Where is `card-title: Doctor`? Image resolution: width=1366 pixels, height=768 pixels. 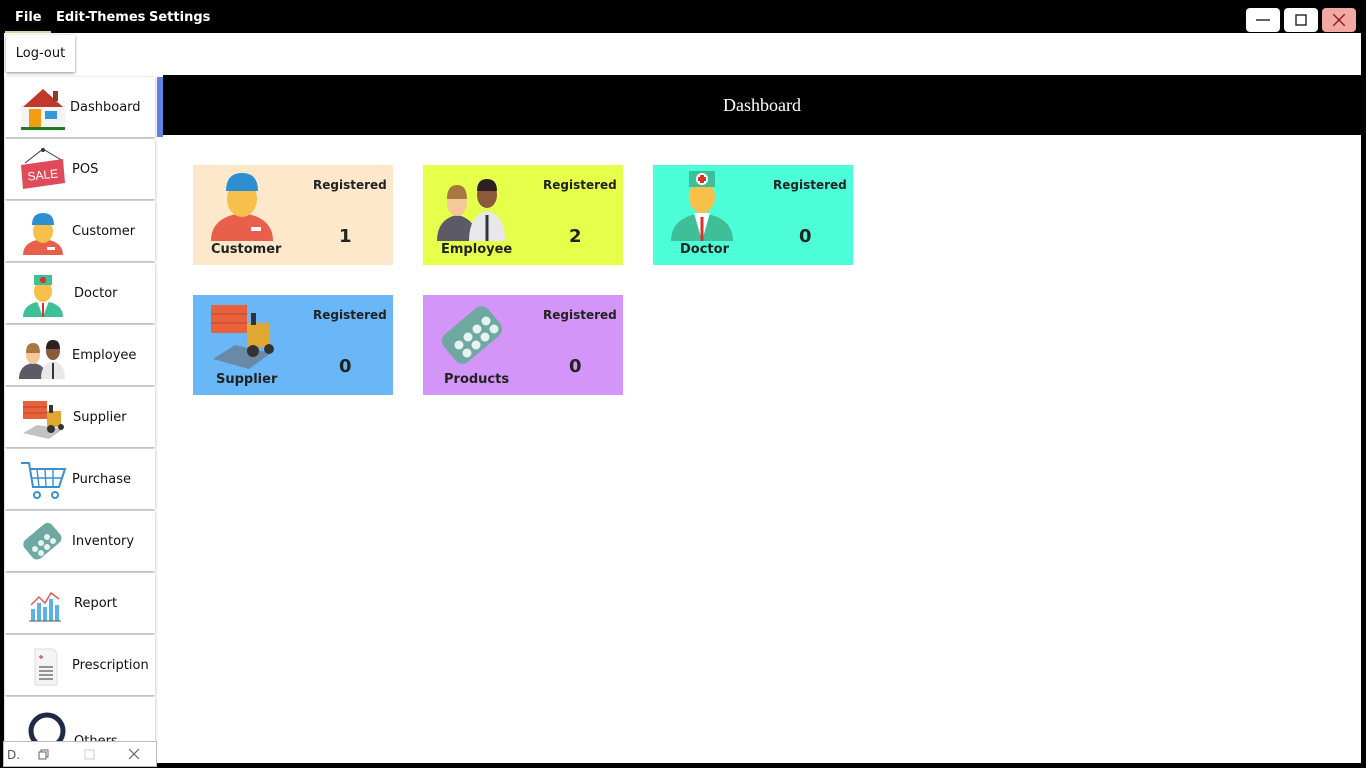
card-title: Doctor is located at coordinates (704, 249).